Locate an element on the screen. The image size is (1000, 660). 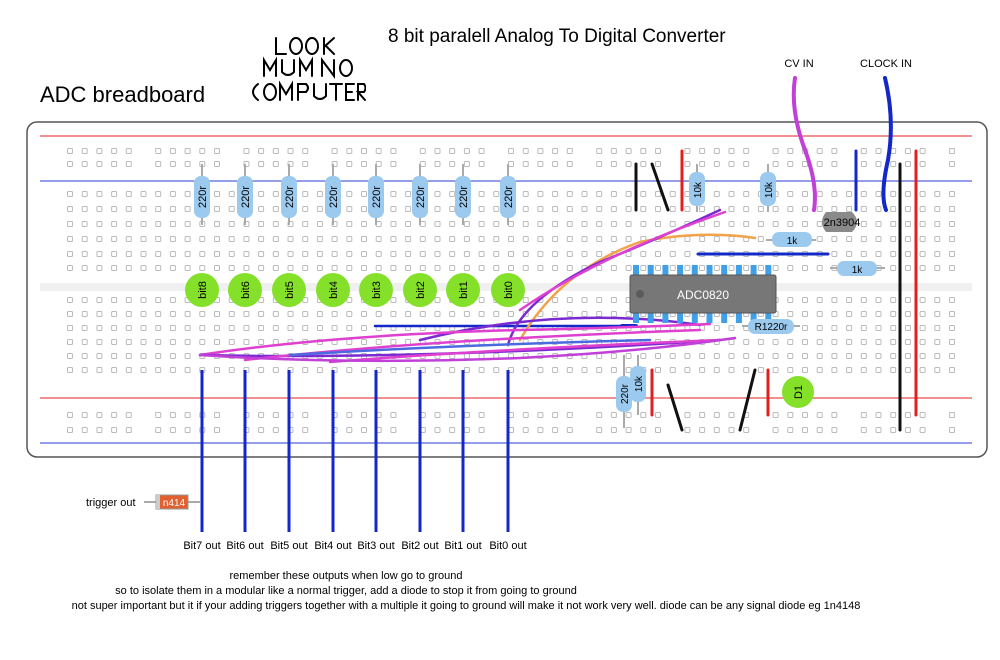
led-label: bit1 is located at coordinates (464, 290).